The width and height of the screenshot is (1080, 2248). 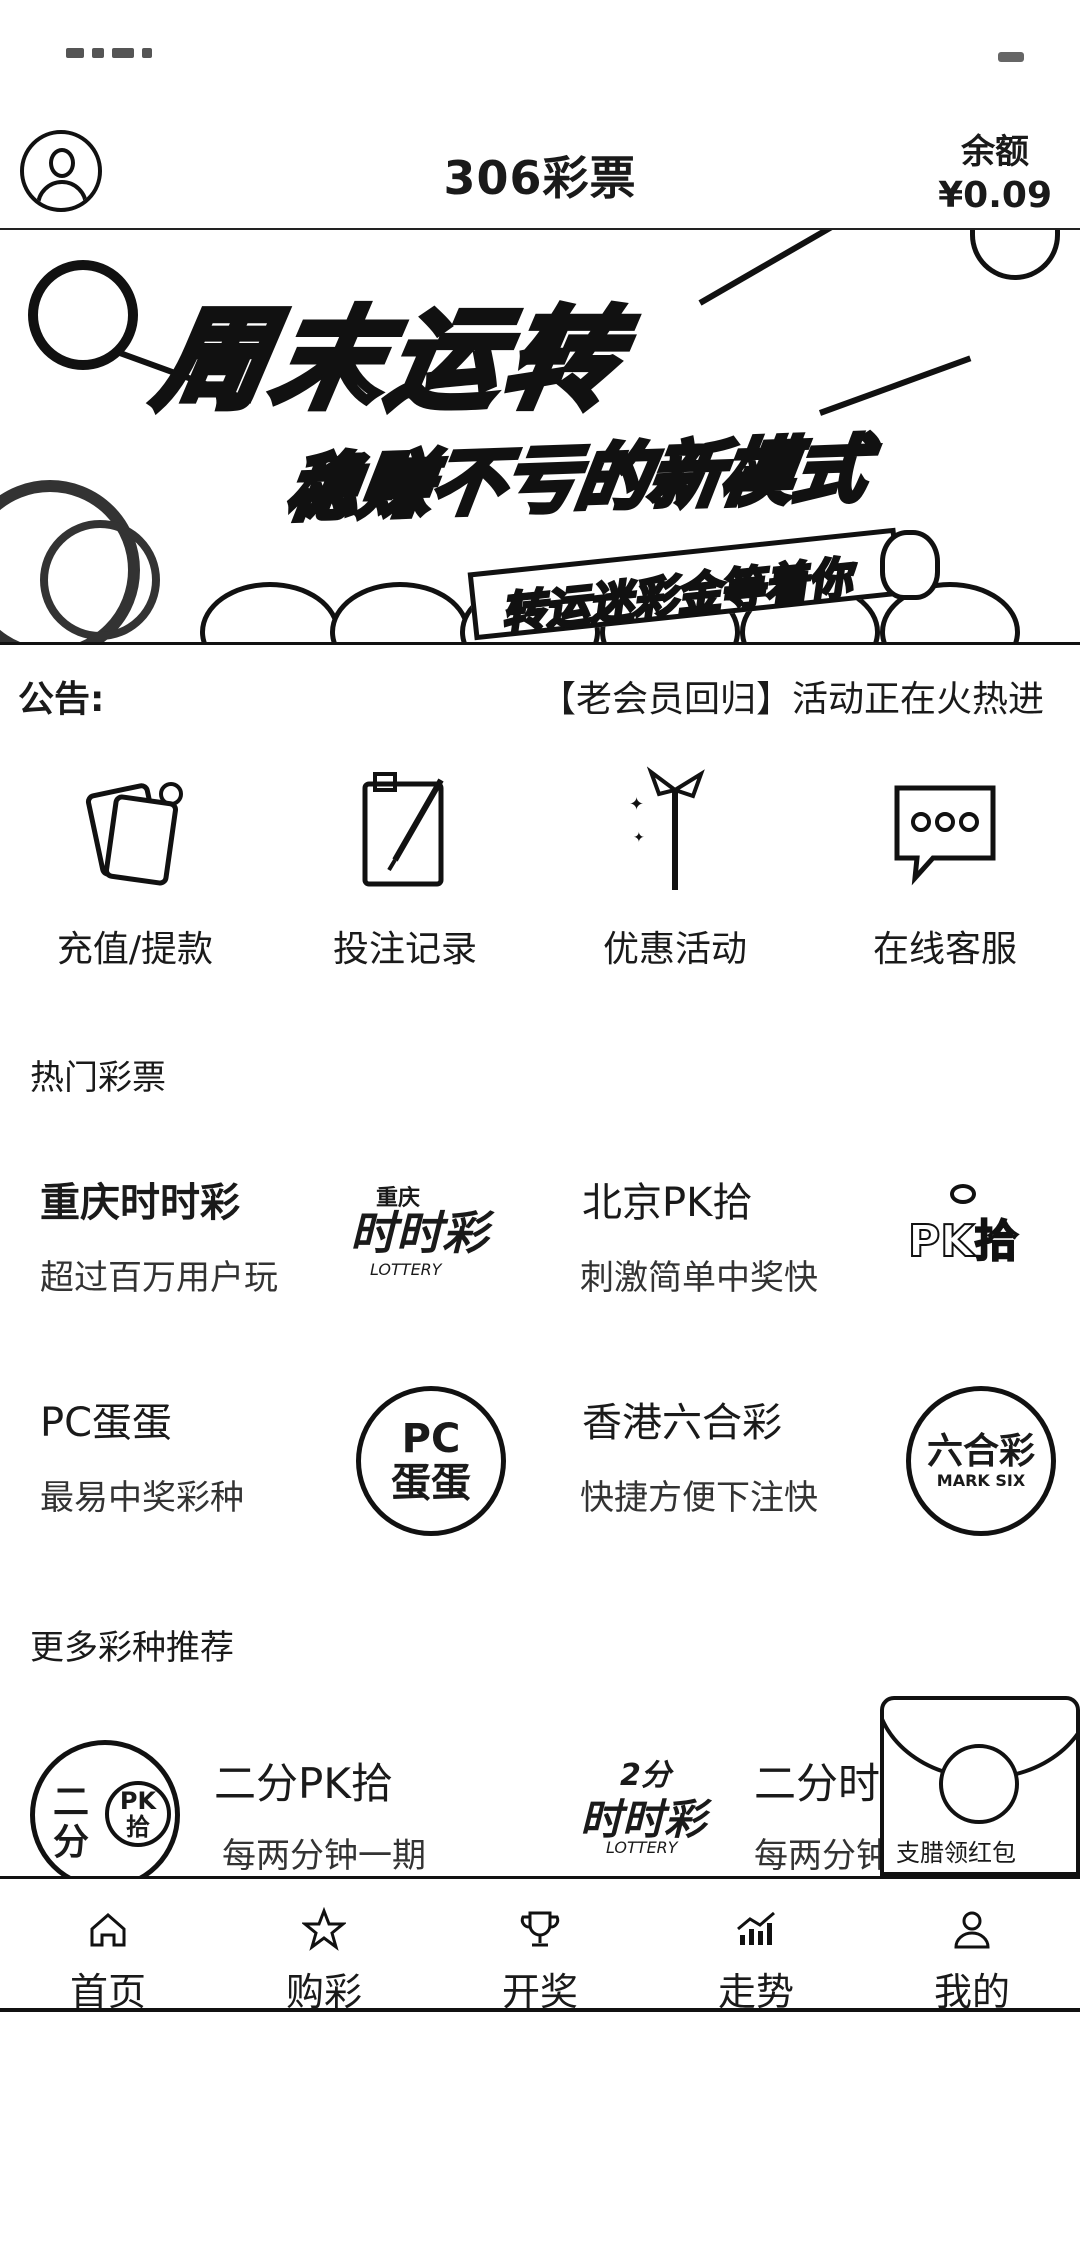 What do you see at coordinates (817, 1853) in the screenshot?
I see `lottery-desc: 每两分钟` at bounding box center [817, 1853].